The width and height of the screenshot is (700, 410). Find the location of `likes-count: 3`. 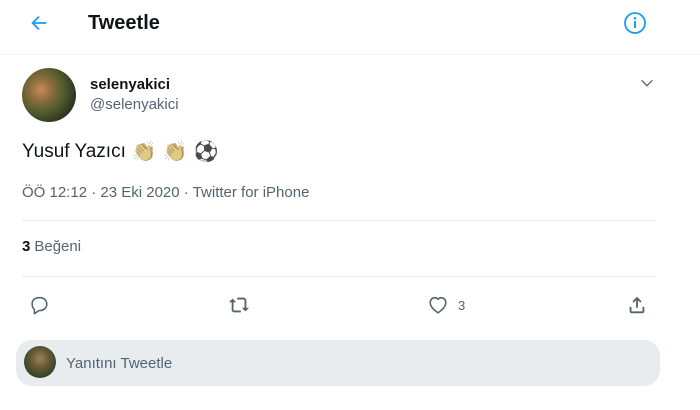

likes-count: 3 is located at coordinates (26, 246).